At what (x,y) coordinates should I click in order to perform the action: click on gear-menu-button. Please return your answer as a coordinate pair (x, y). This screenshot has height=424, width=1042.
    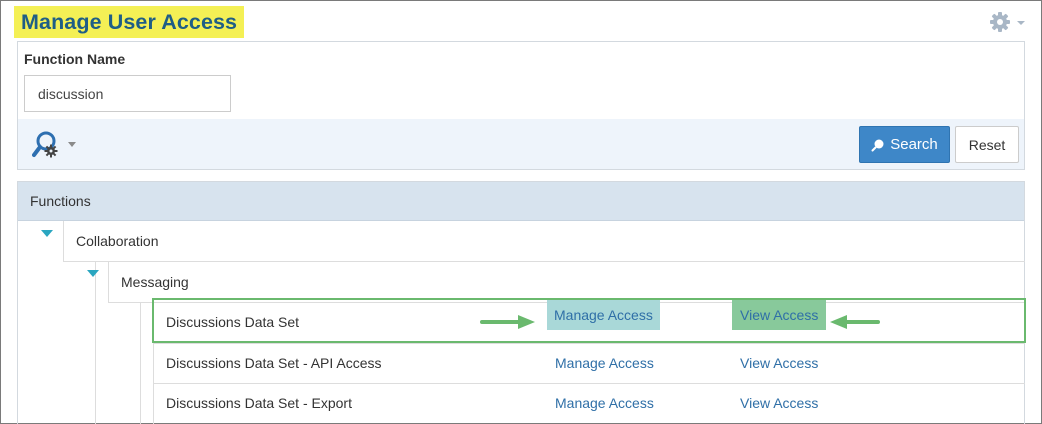
    Looking at the image, I should click on (1008, 22).